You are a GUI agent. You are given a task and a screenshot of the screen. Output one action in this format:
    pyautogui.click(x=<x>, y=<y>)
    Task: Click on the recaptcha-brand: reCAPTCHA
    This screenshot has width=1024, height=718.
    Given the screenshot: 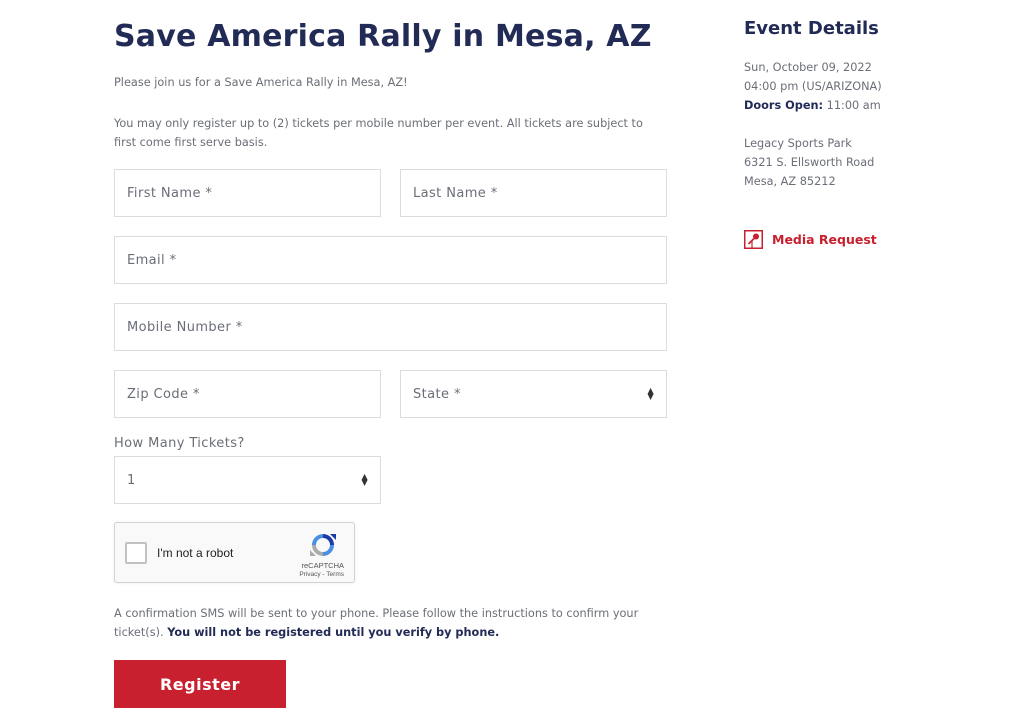 What is the action you would take?
    pyautogui.click(x=322, y=565)
    